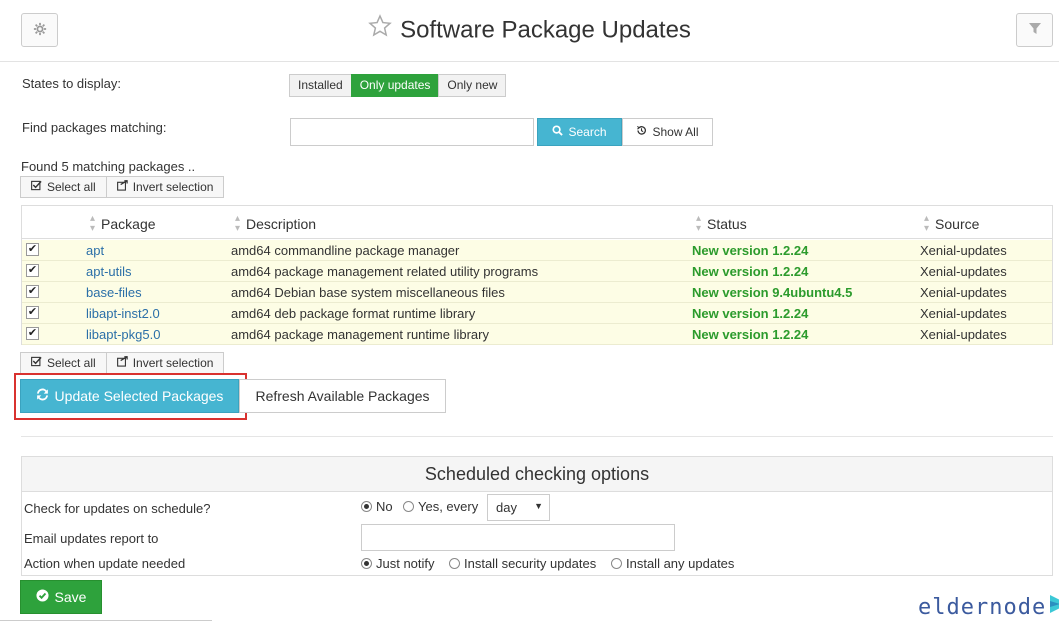  What do you see at coordinates (558, 132) in the screenshot?
I see `search-icon` at bounding box center [558, 132].